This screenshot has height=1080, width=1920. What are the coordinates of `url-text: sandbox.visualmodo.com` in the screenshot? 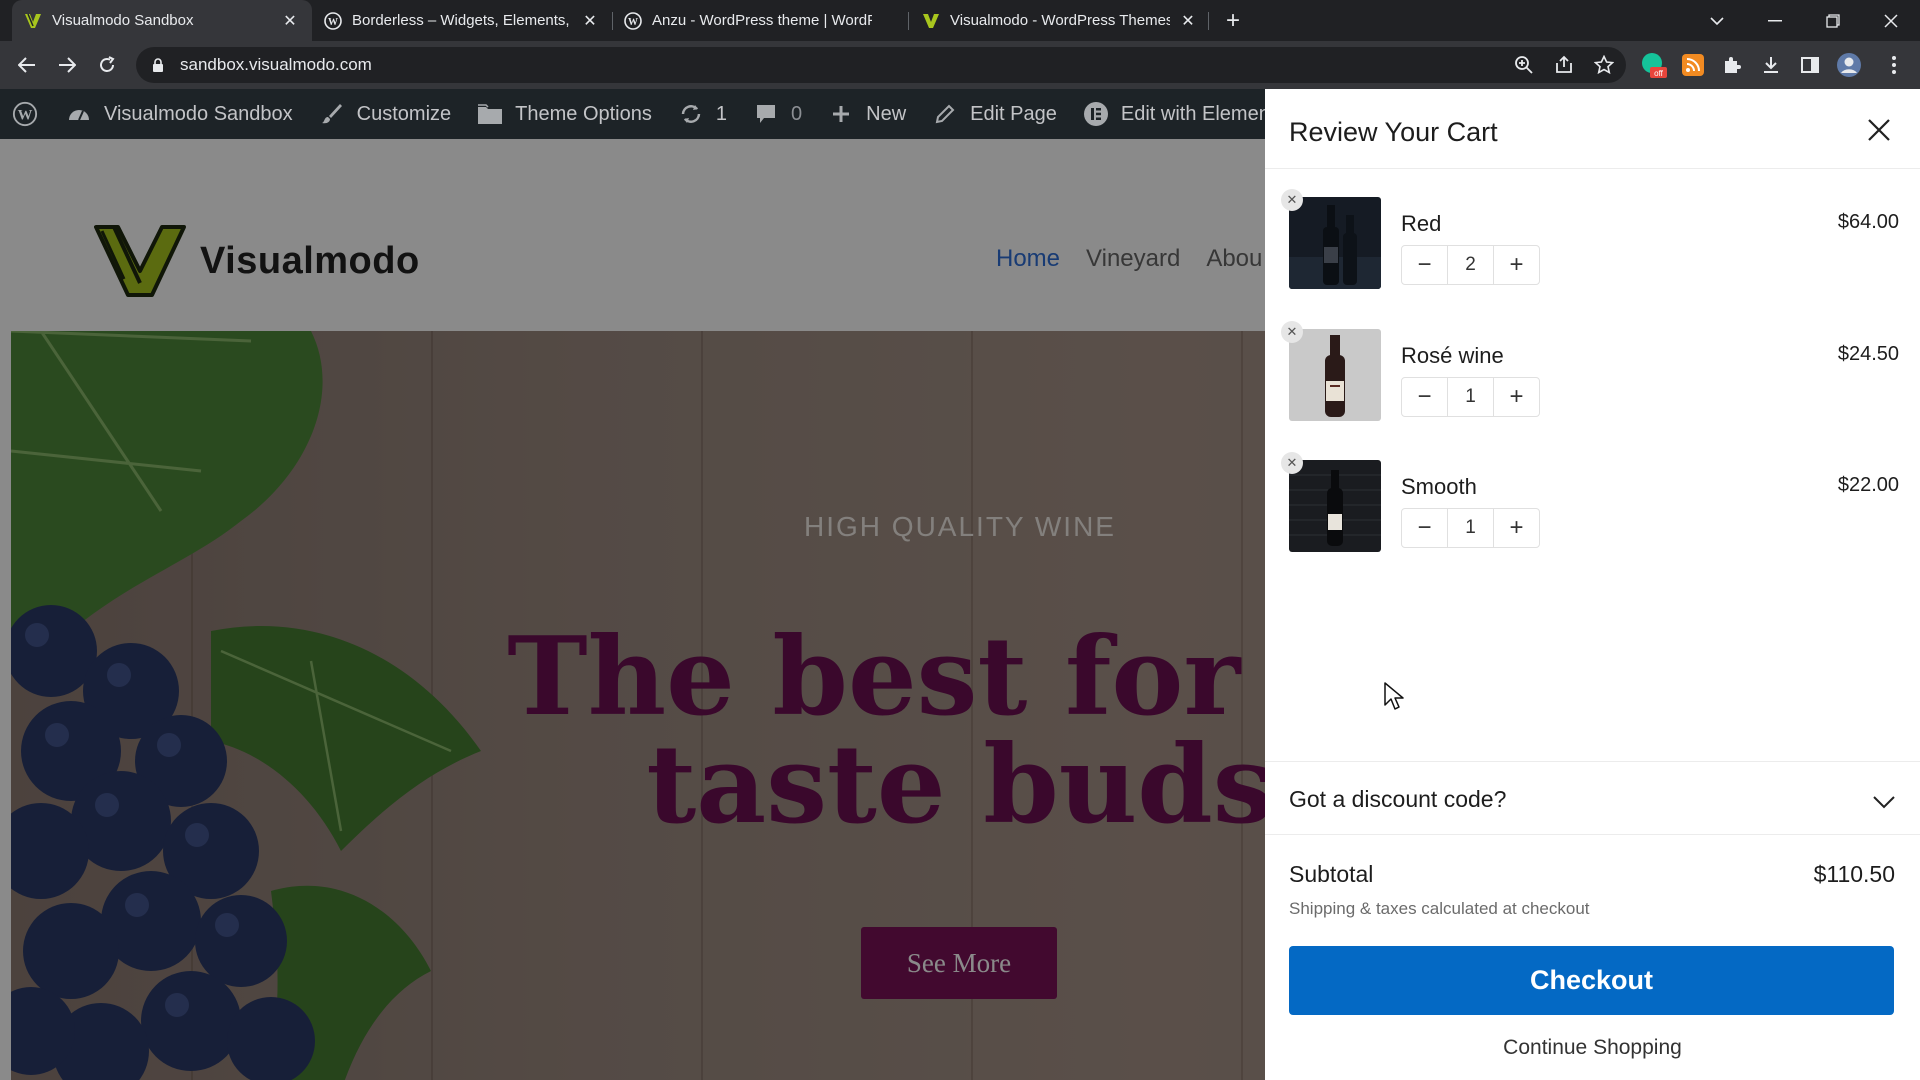 It's located at (276, 64).